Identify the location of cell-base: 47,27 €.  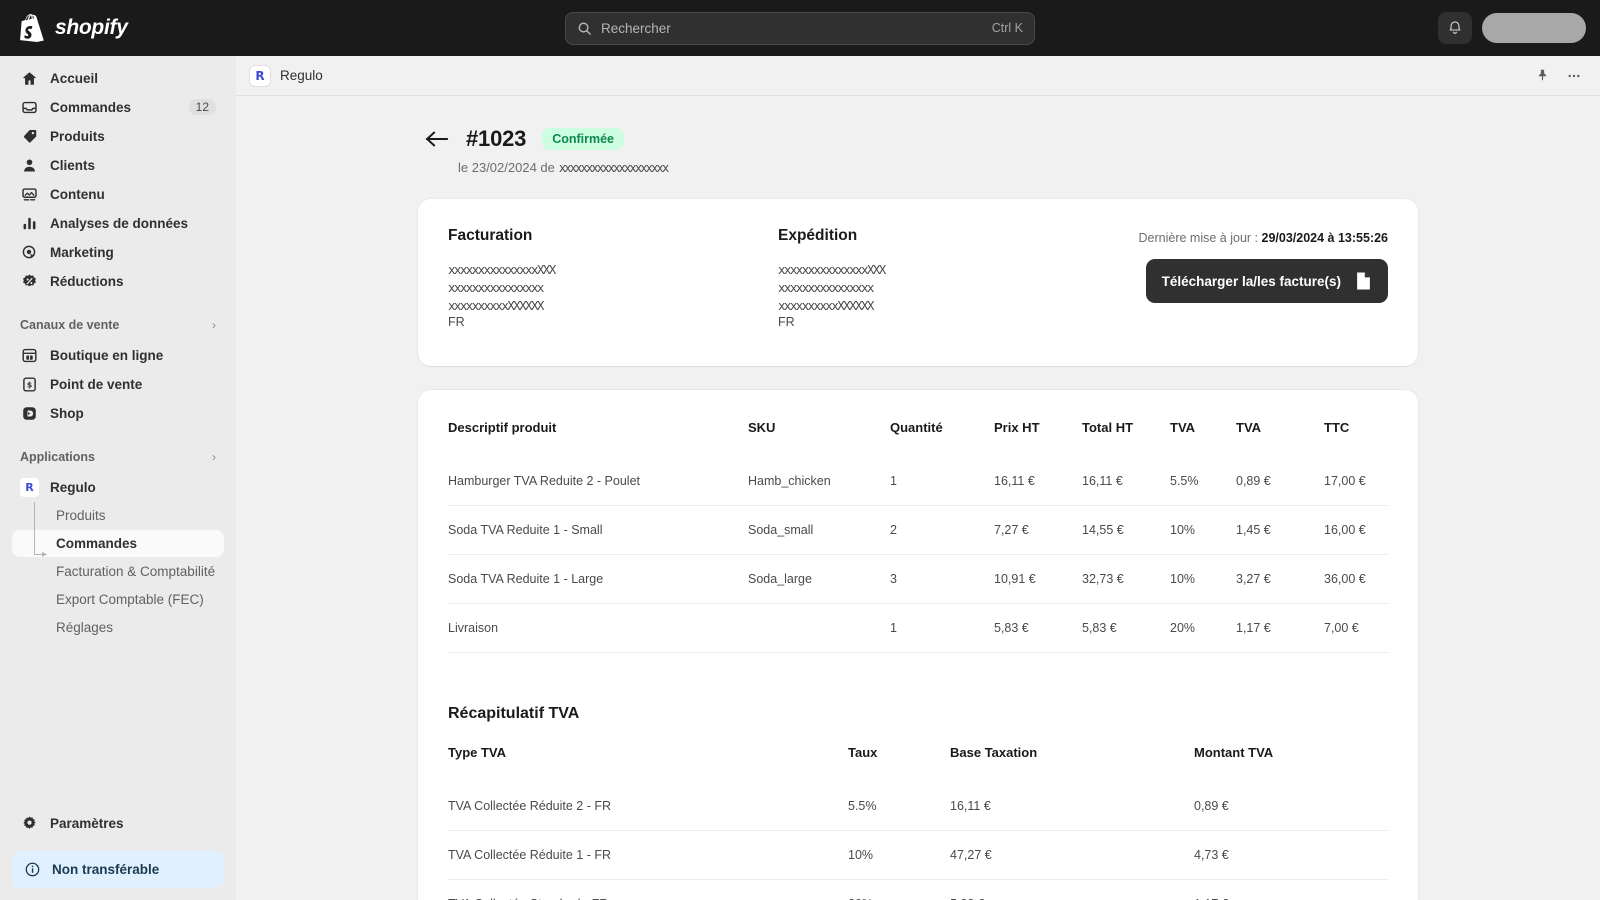
(1072, 855).